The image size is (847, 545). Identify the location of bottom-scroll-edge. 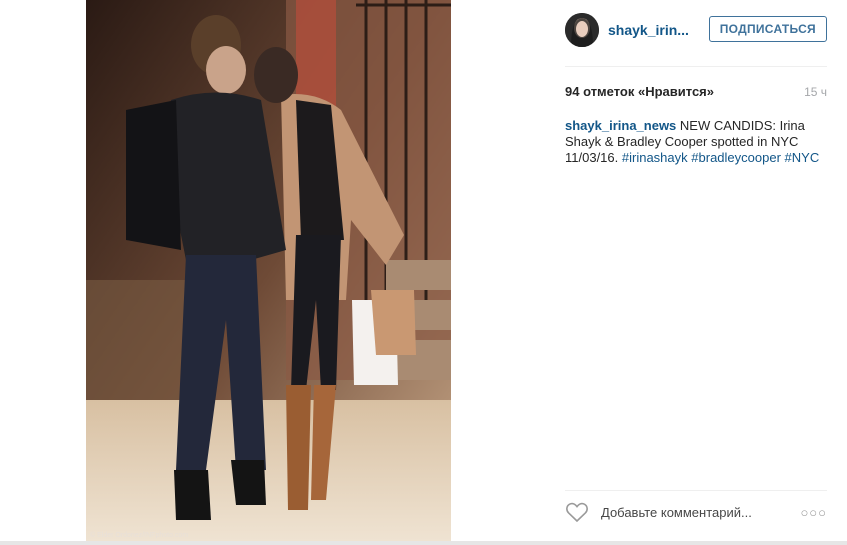
(423, 543).